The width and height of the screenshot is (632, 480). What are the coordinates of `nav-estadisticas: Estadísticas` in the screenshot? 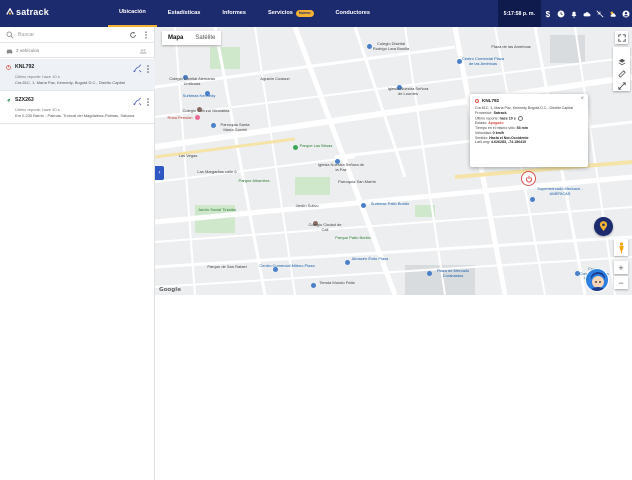 It's located at (184, 13).